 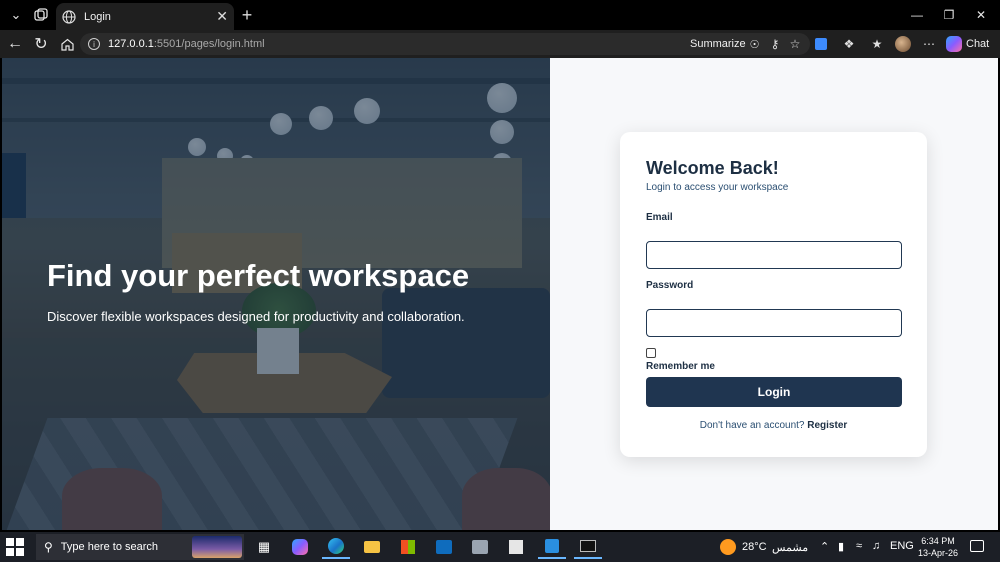 I want to click on tab-close-icon: ✕, so click(x=222, y=16).